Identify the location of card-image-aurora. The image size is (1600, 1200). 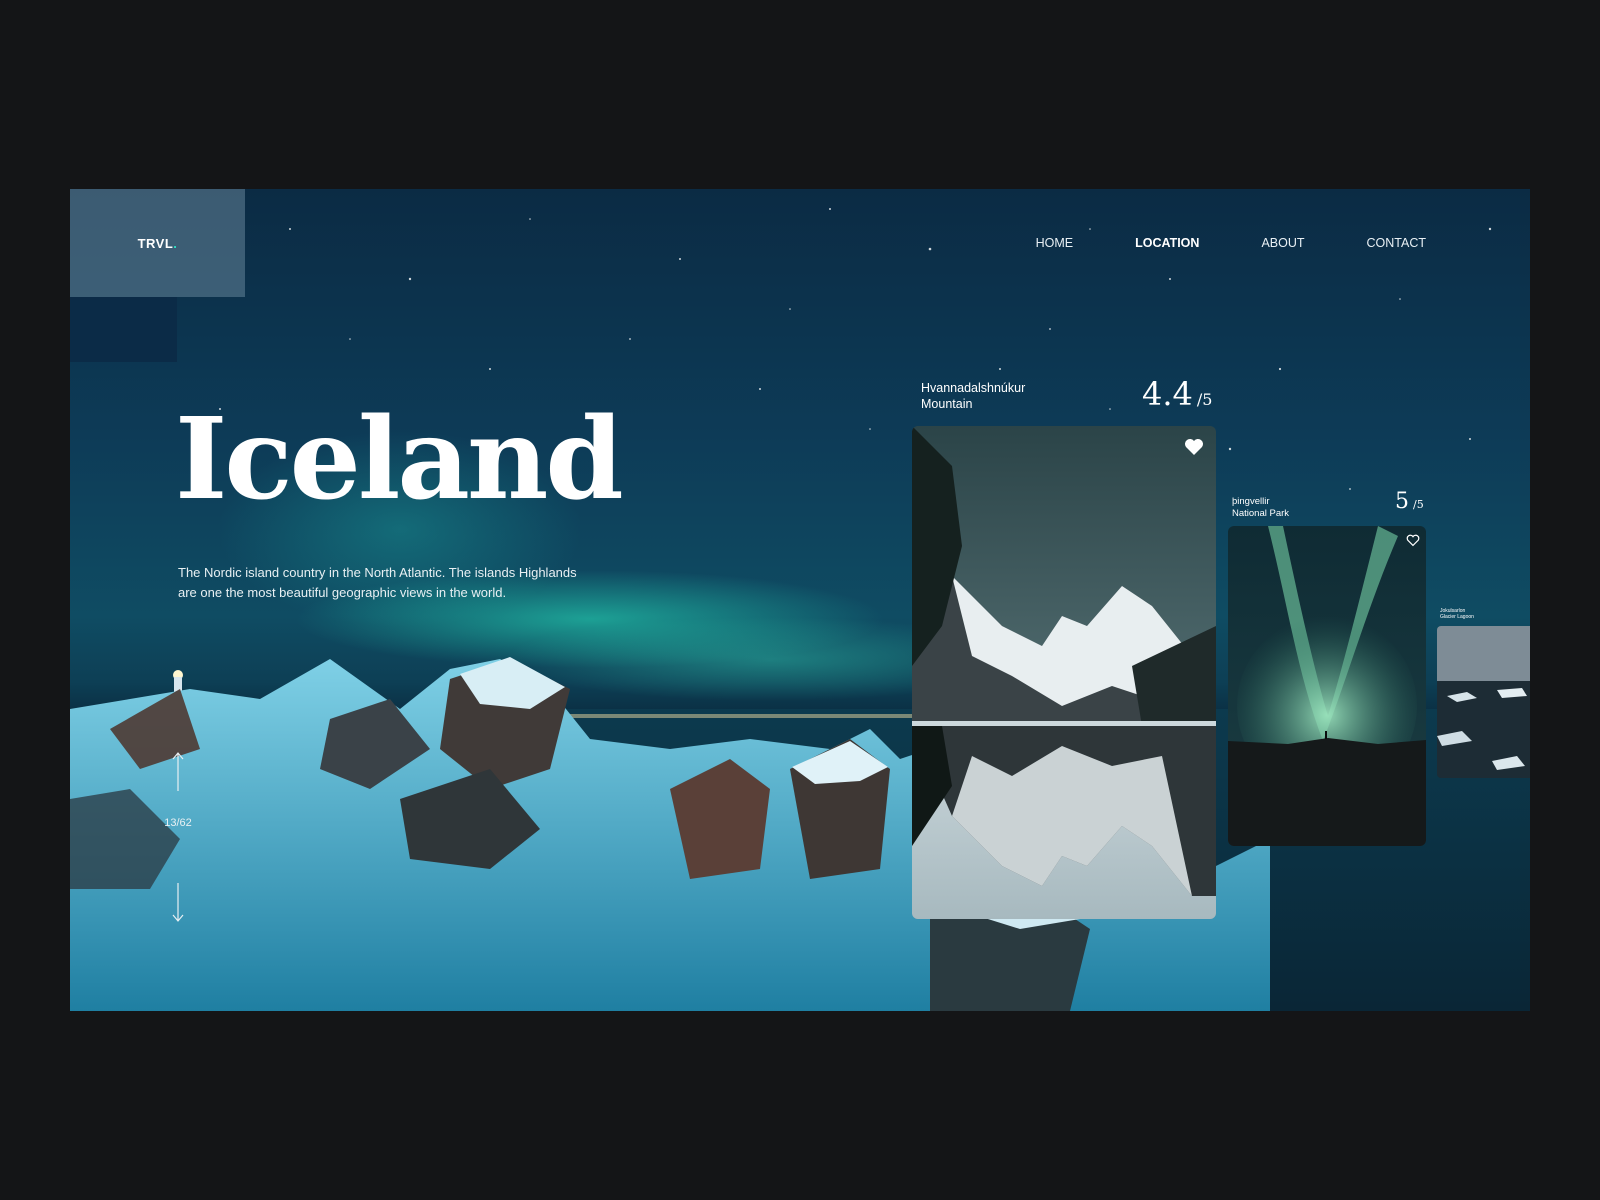
(1327, 686).